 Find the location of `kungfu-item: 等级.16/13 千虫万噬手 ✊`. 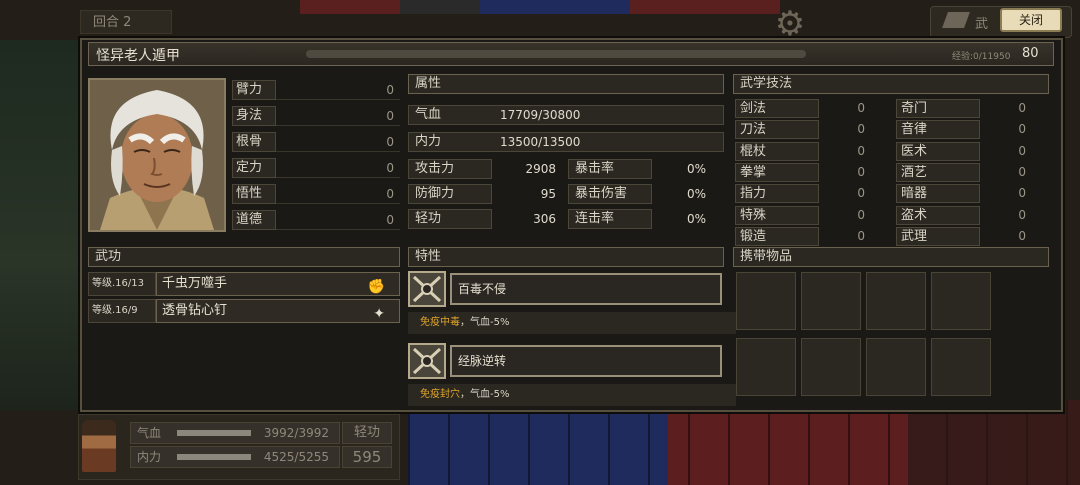

kungfu-item: 等级.16/13 千虫万噬手 ✊ is located at coordinates (244, 284).